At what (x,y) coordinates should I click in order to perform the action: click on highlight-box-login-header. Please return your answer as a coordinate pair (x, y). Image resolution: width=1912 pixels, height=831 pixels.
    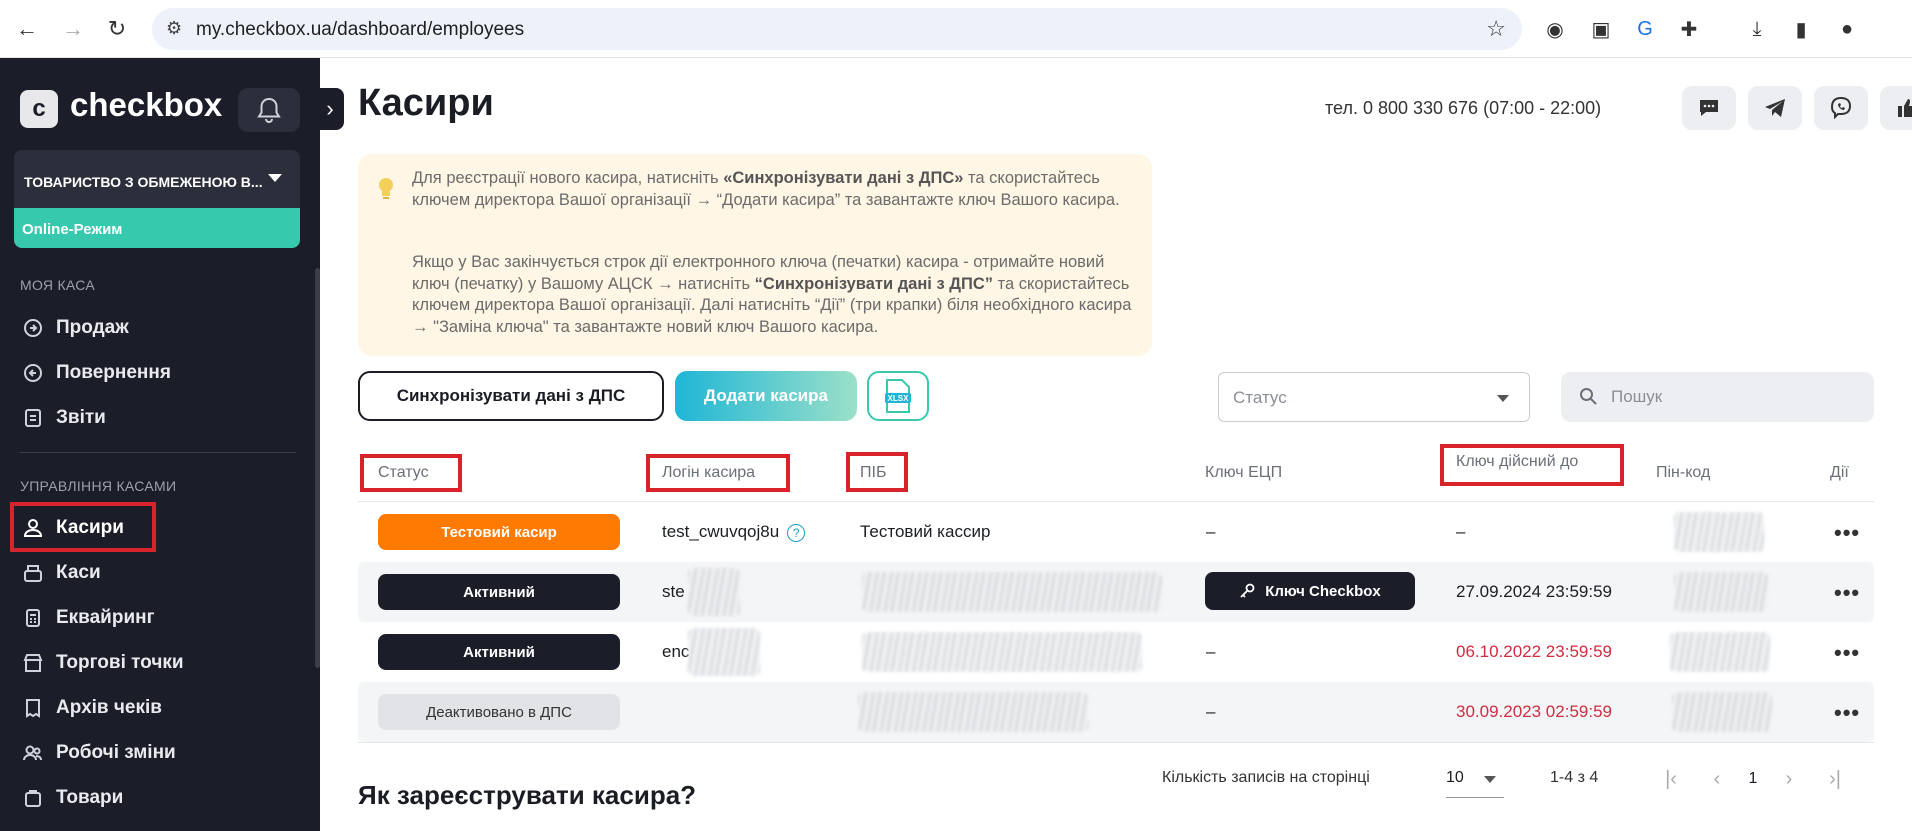
    Looking at the image, I should click on (718, 473).